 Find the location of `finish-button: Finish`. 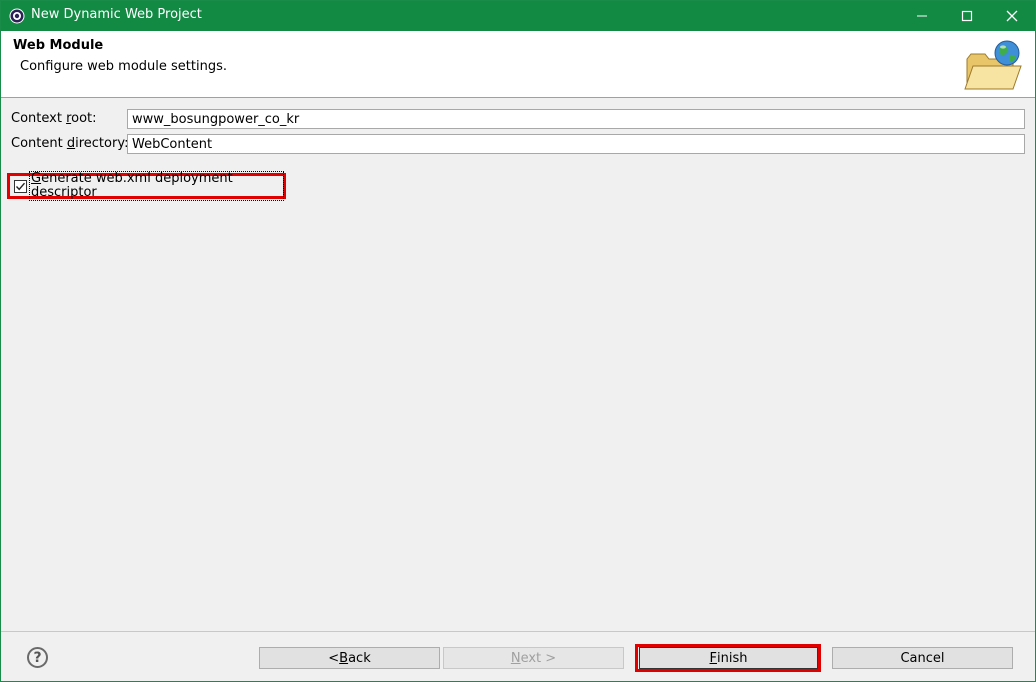

finish-button: Finish is located at coordinates (728, 658).